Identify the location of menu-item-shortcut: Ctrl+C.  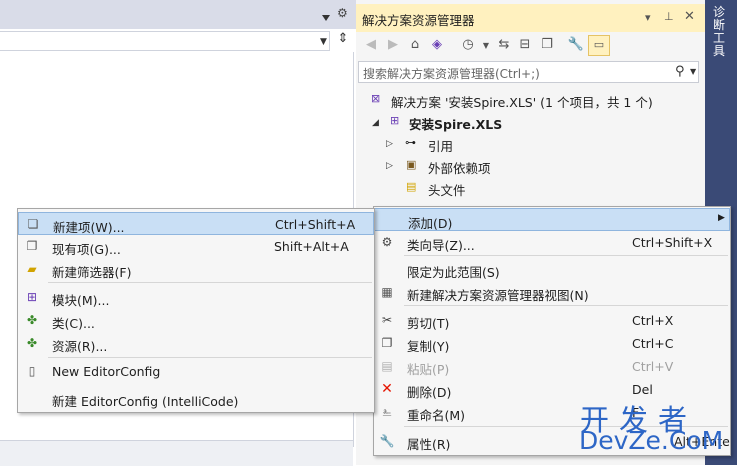
(653, 343).